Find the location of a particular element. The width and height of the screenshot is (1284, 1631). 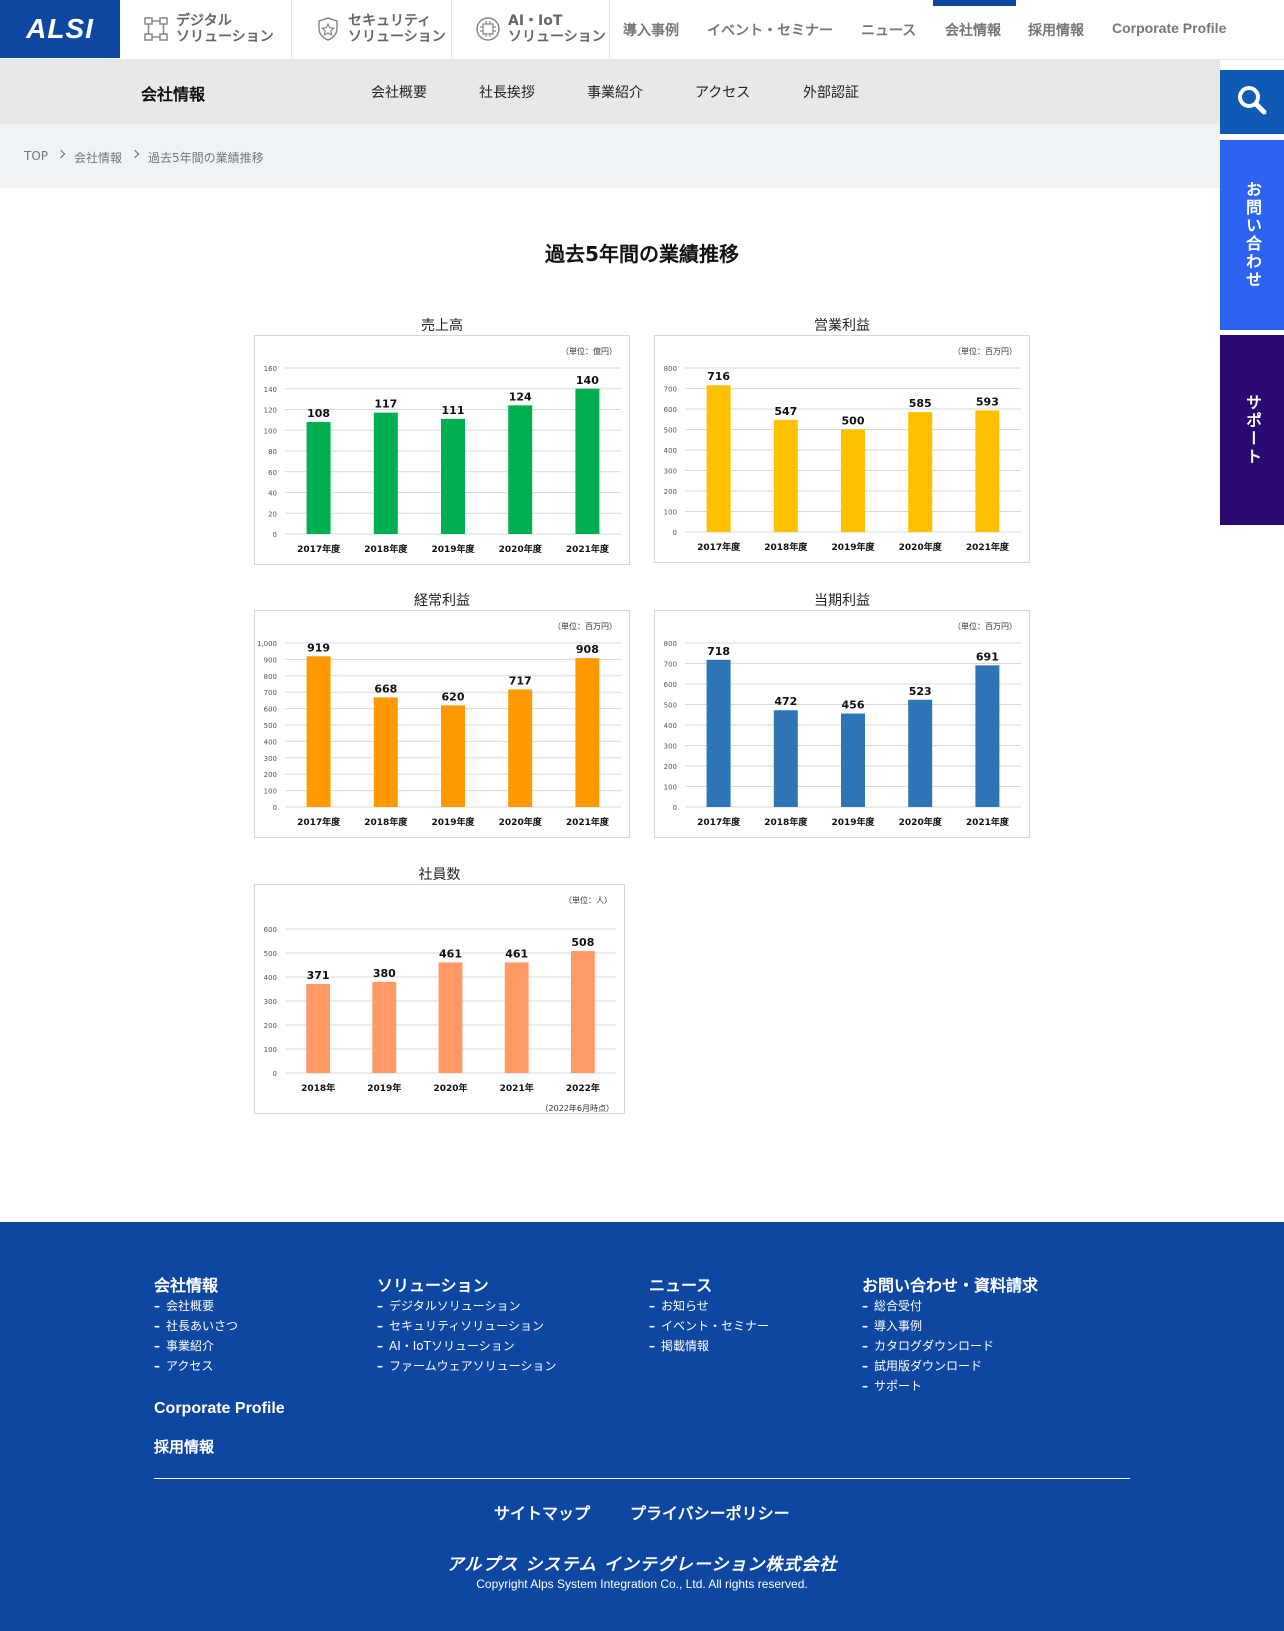

footer-heading-contact: お問い合わせ・資料請求 is located at coordinates (950, 1284).